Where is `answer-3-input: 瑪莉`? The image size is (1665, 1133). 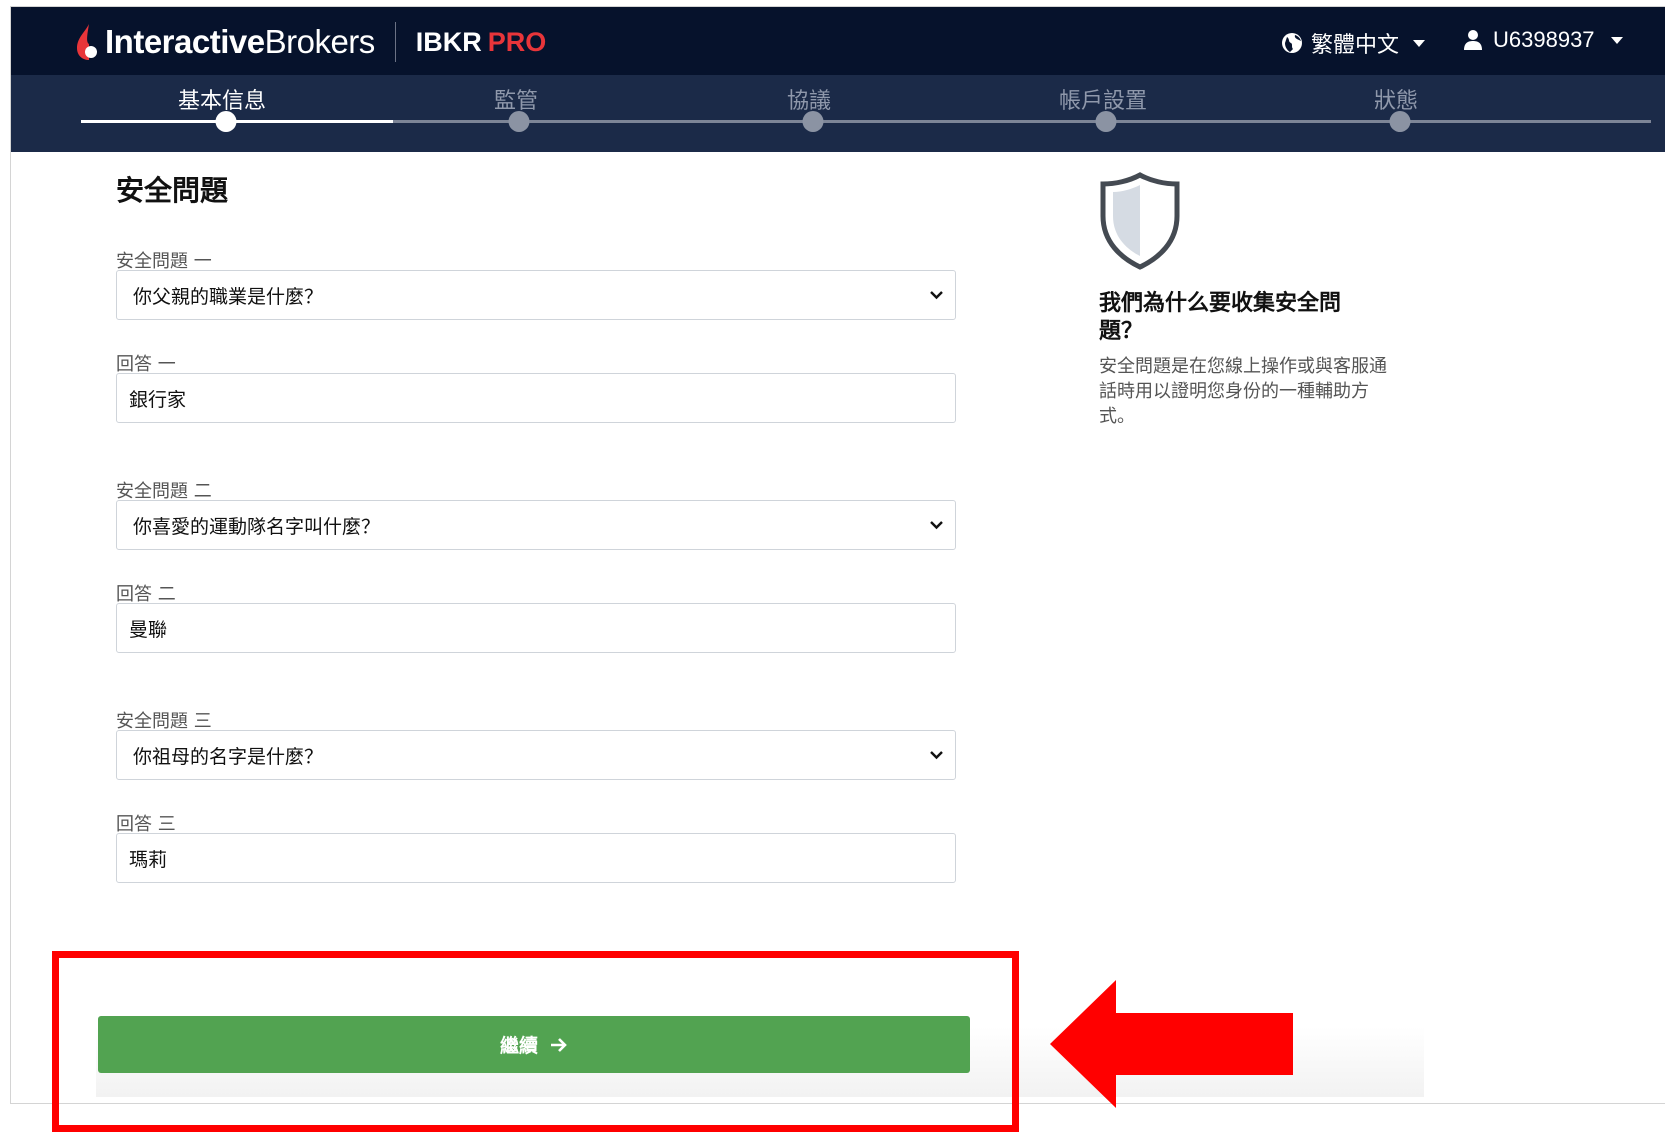 answer-3-input: 瑪莉 is located at coordinates (536, 858).